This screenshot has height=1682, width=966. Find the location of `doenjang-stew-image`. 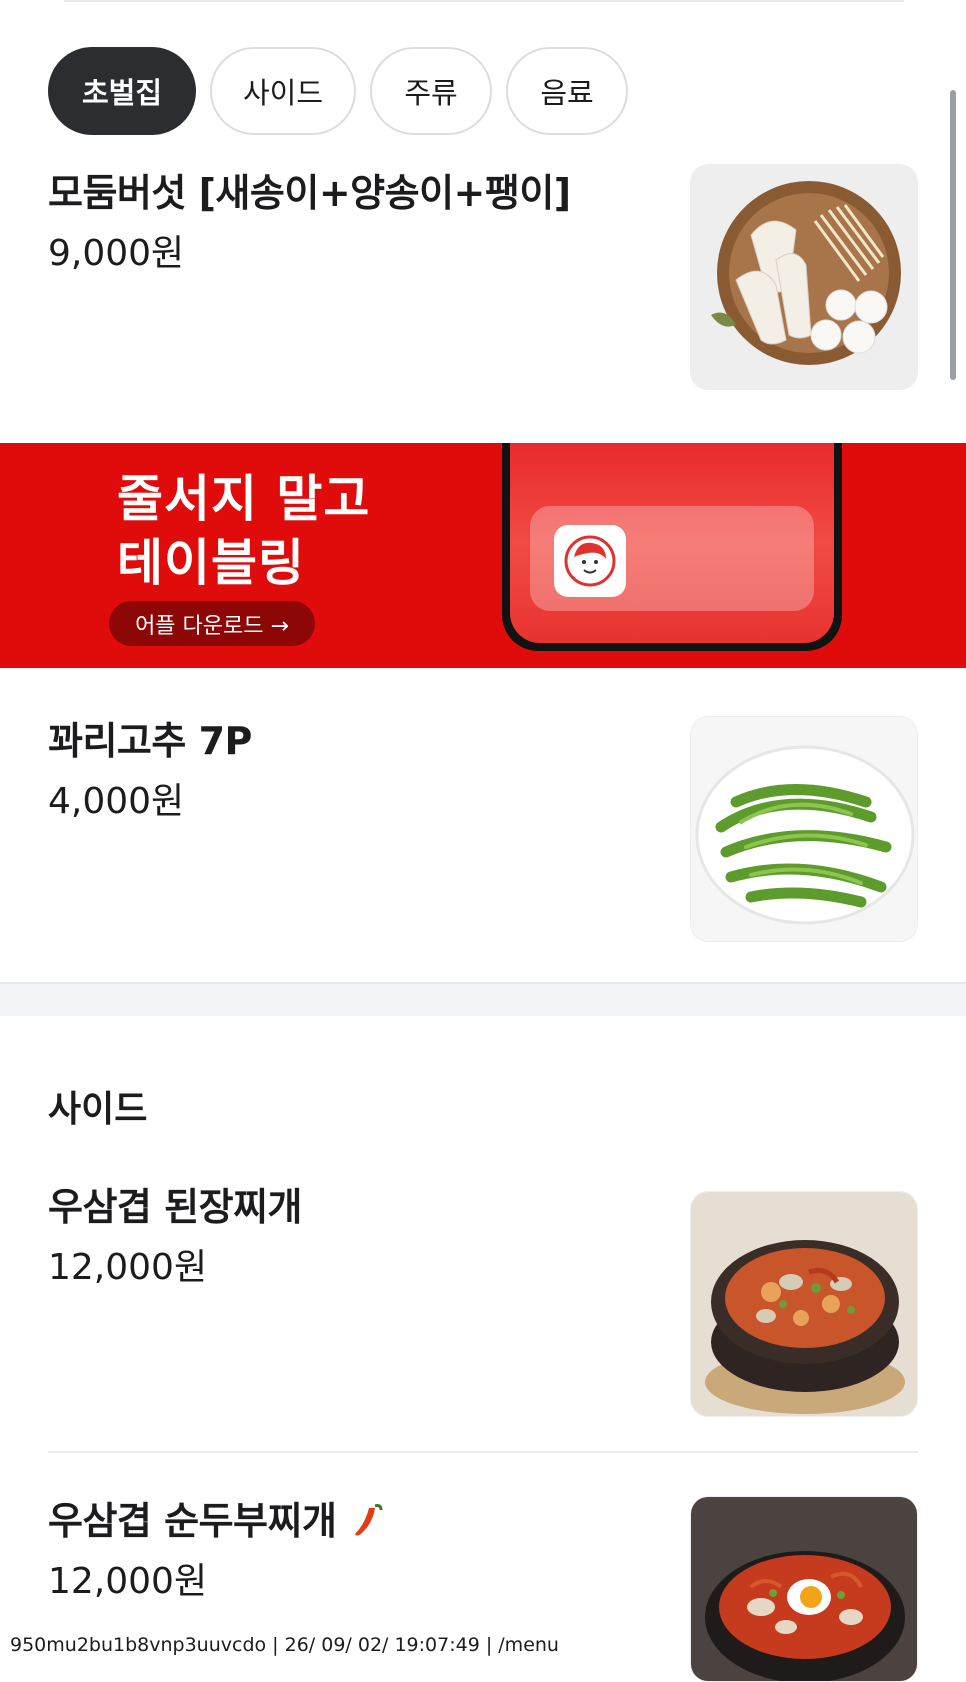

doenjang-stew-image is located at coordinates (804, 1304).